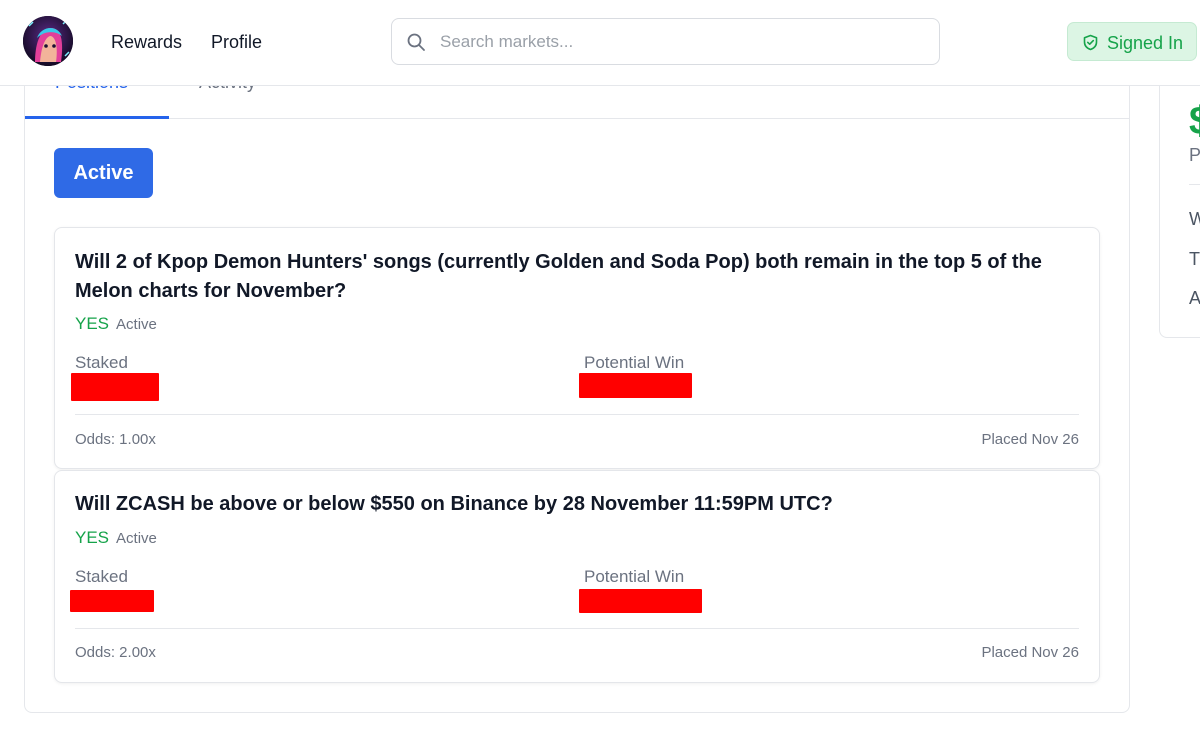 The width and height of the screenshot is (1200, 745). Describe the element at coordinates (1194, 298) in the screenshot. I see `summary-row: A` at that location.